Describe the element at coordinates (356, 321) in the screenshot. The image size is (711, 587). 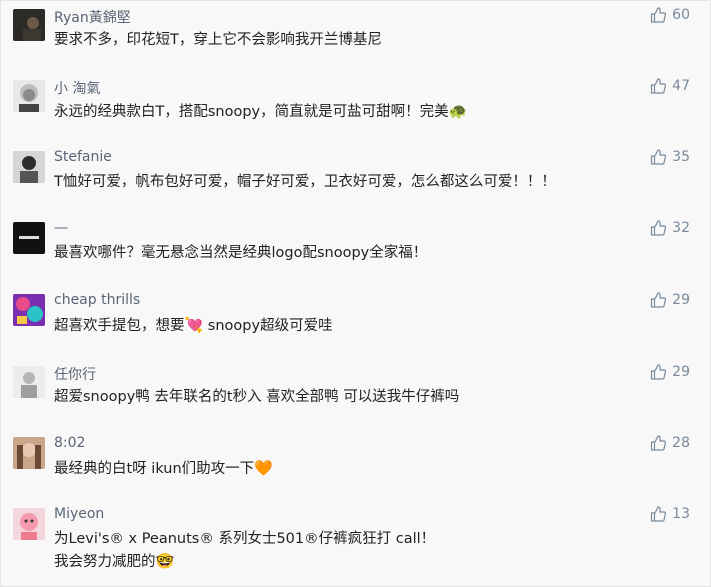
I see `list-item: cheap thrills 超喜欢手提包，想要💘 snoopy超级可爱哇 29` at that location.